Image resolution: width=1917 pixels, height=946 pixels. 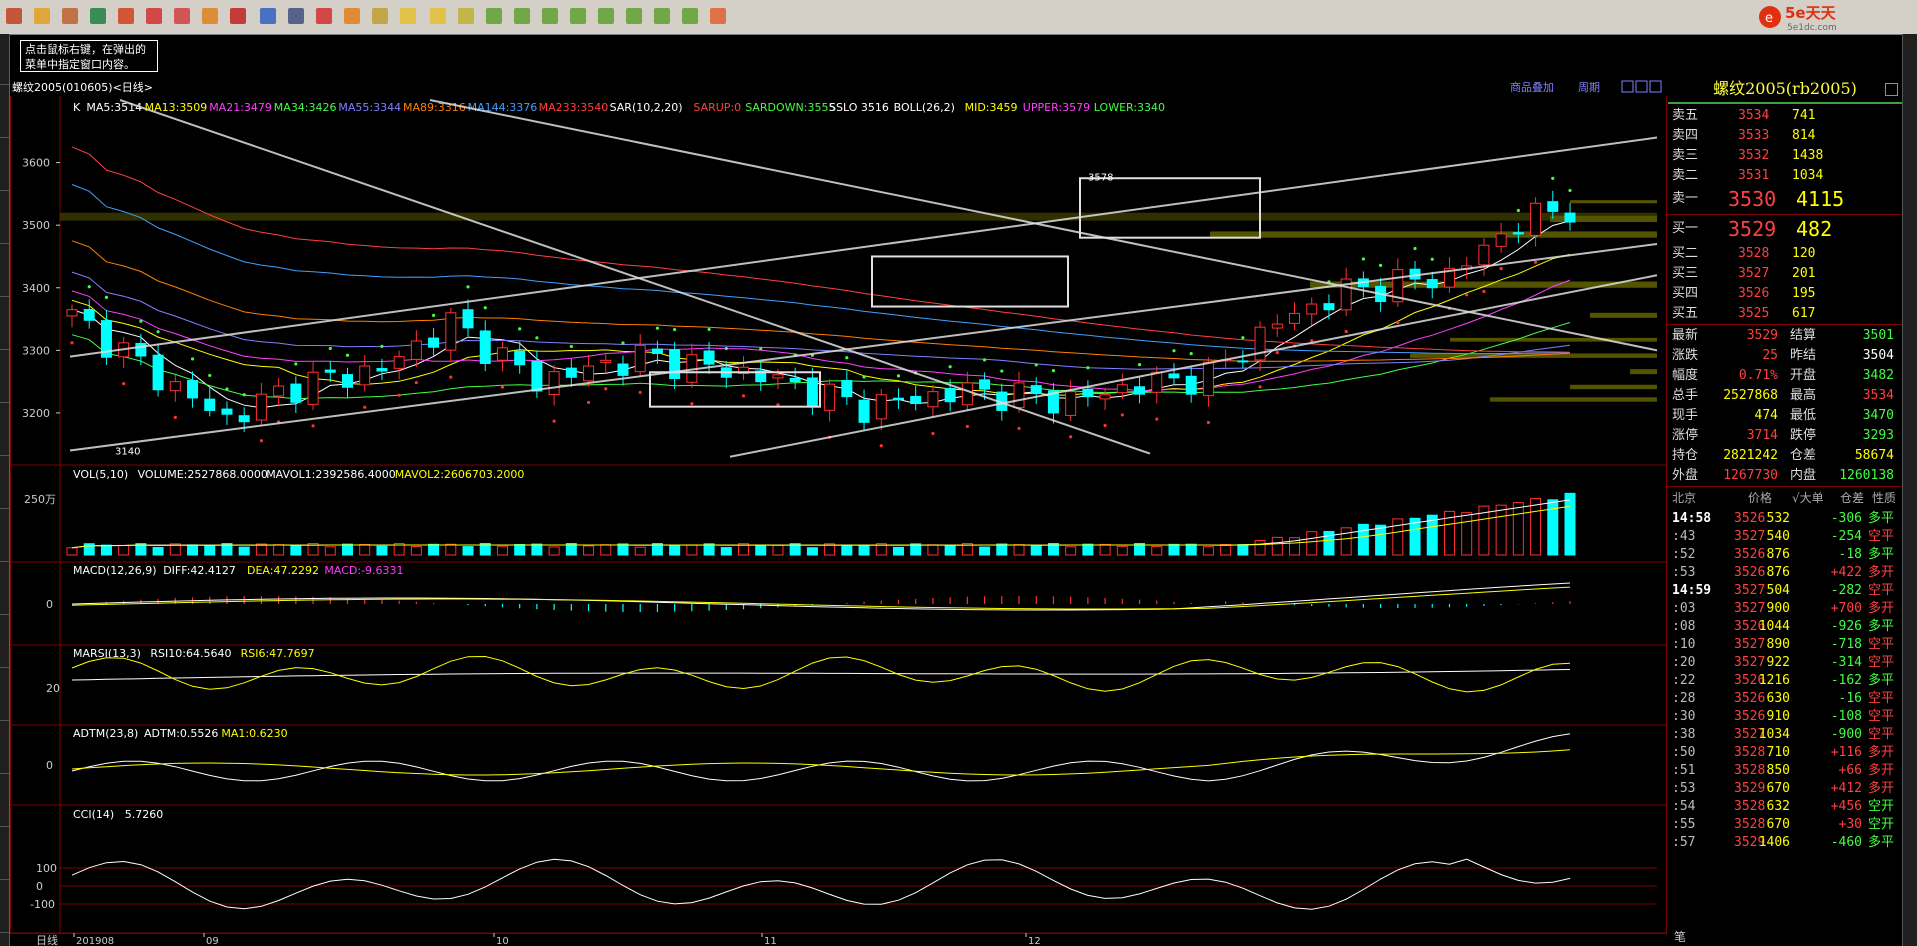 I want to click on panel-close-icon, so click(x=1891, y=89).